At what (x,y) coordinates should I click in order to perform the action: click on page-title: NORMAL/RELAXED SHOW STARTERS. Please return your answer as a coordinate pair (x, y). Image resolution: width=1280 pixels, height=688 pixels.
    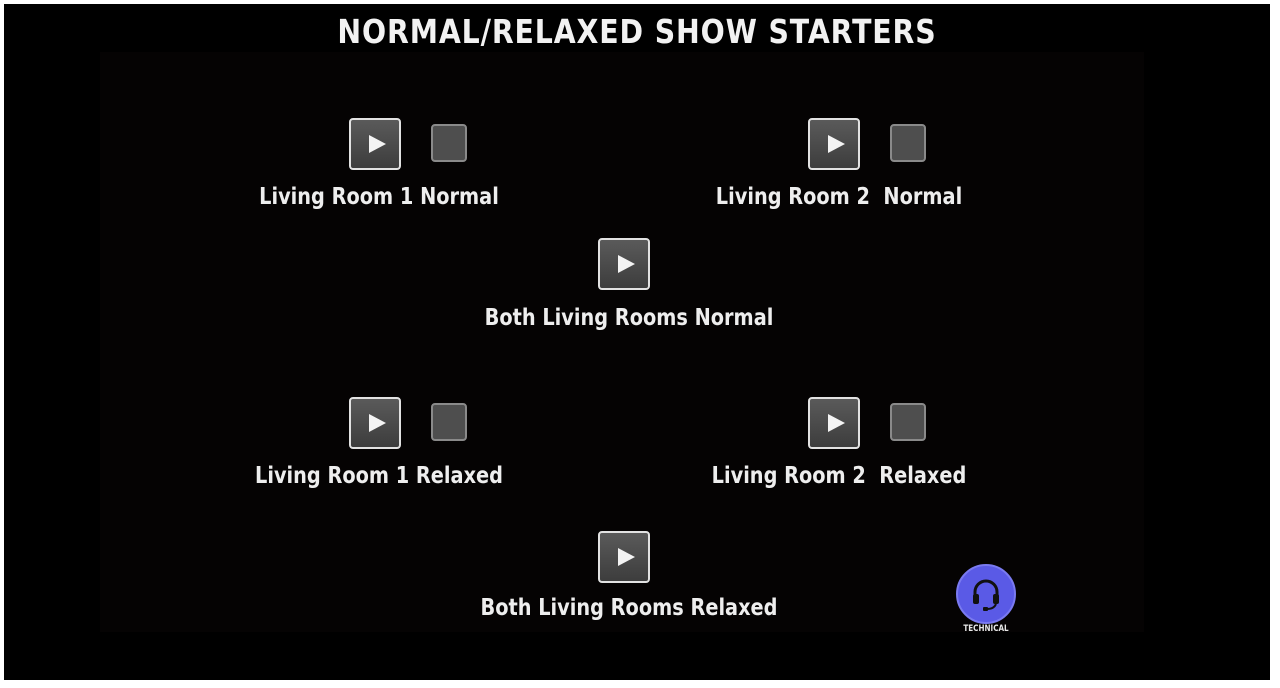
    Looking at the image, I should click on (637, 31).